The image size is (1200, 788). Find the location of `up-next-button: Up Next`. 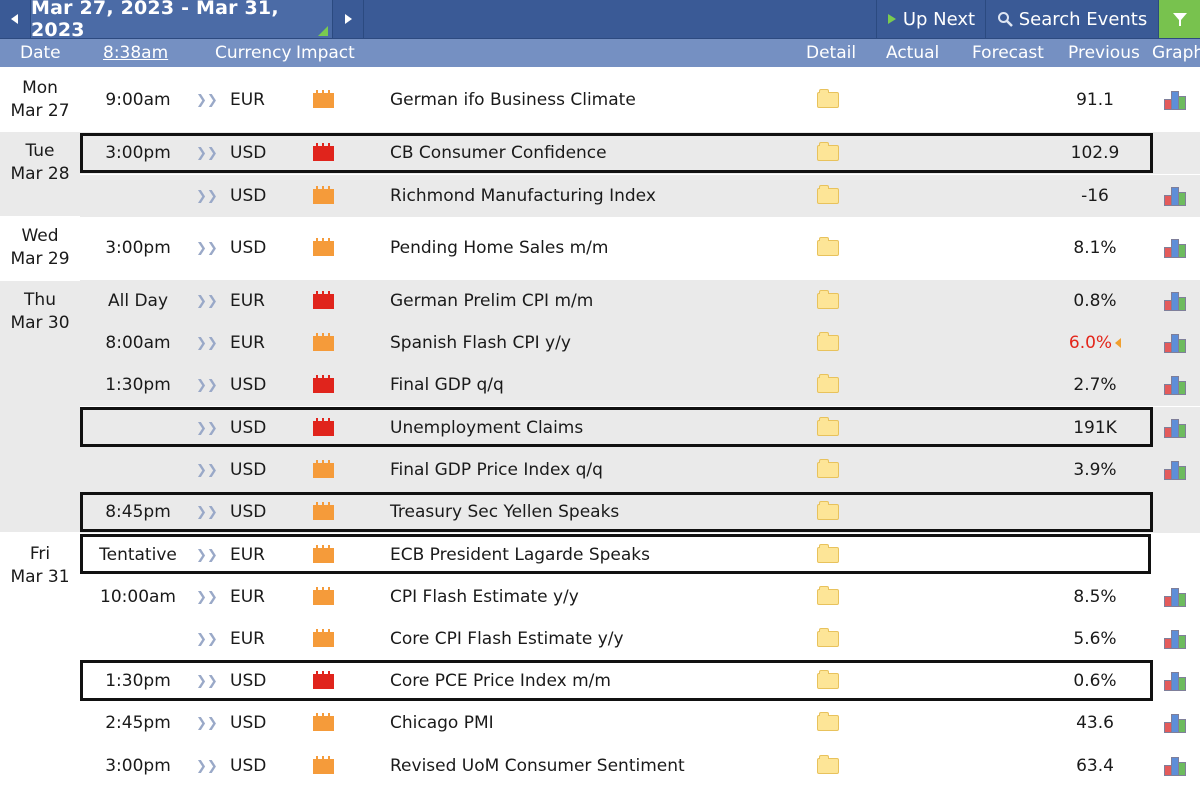

up-next-button: Up Next is located at coordinates (930, 19).